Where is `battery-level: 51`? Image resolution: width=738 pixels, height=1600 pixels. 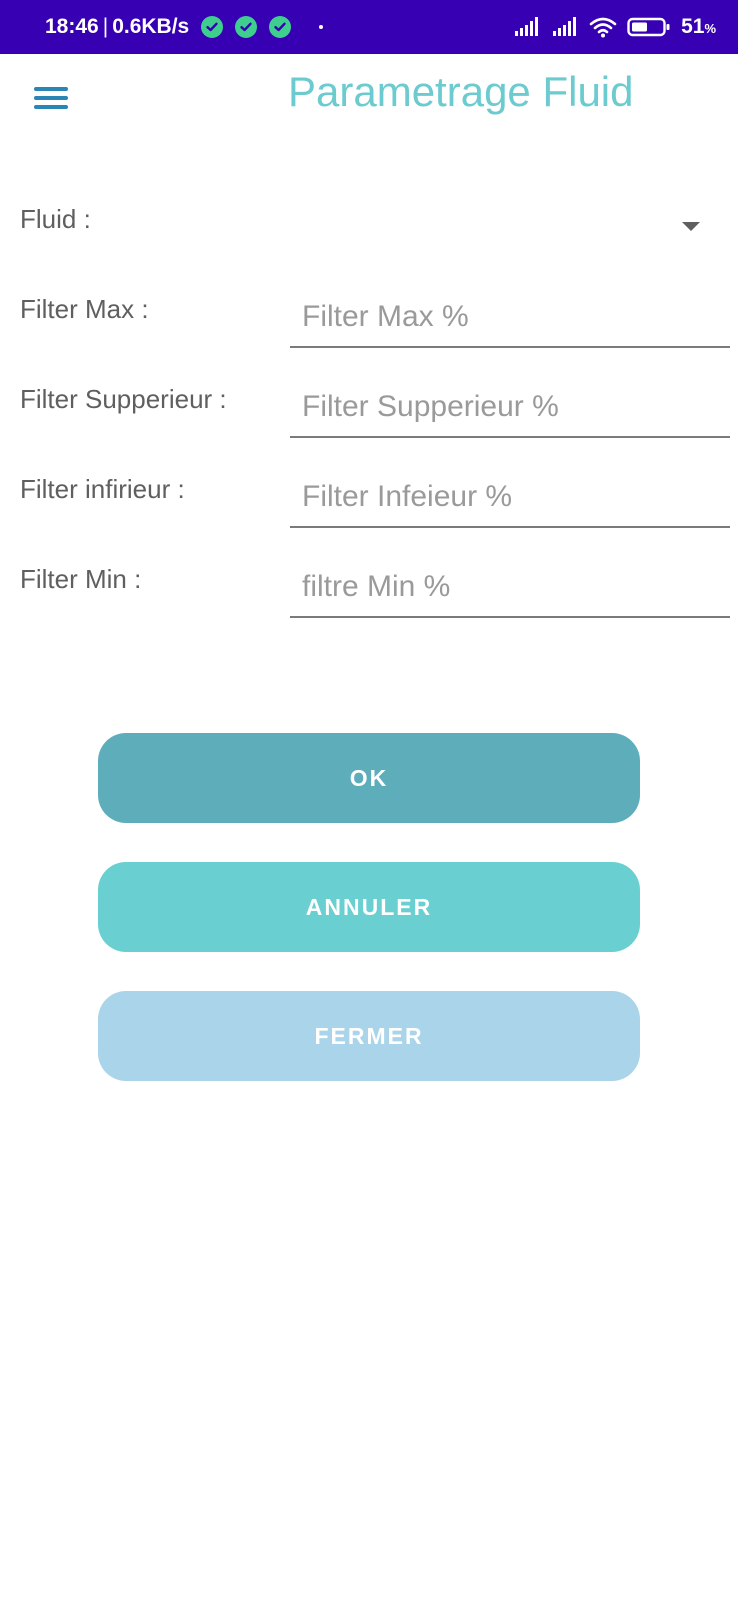
battery-level: 51 is located at coordinates (693, 26).